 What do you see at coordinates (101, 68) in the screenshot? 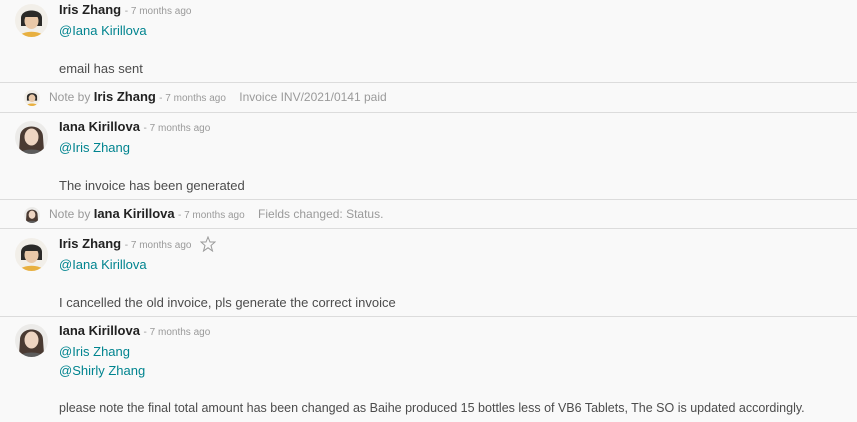
I see `message-body: email has sent` at bounding box center [101, 68].